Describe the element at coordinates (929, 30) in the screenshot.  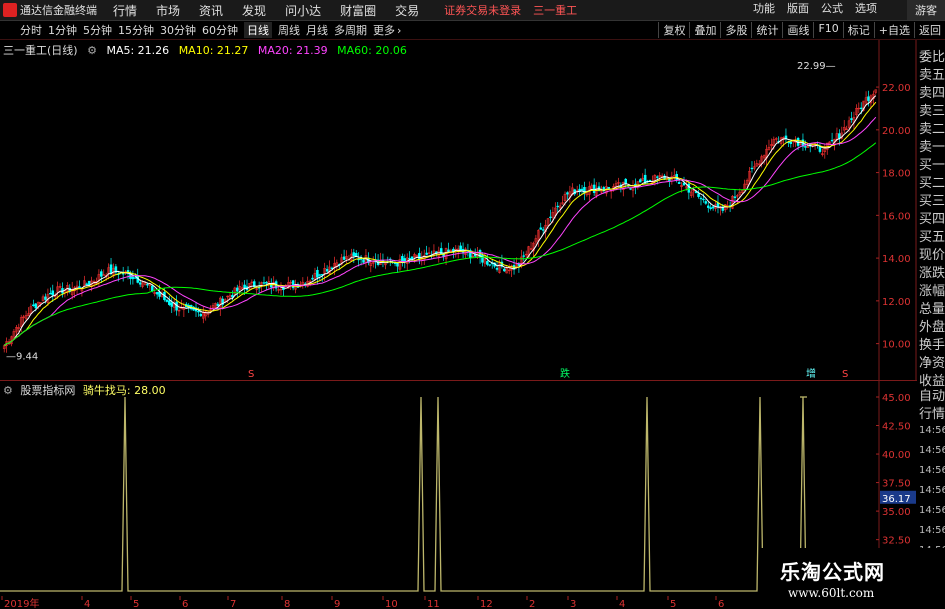
I see `tool-back: 返回` at that location.